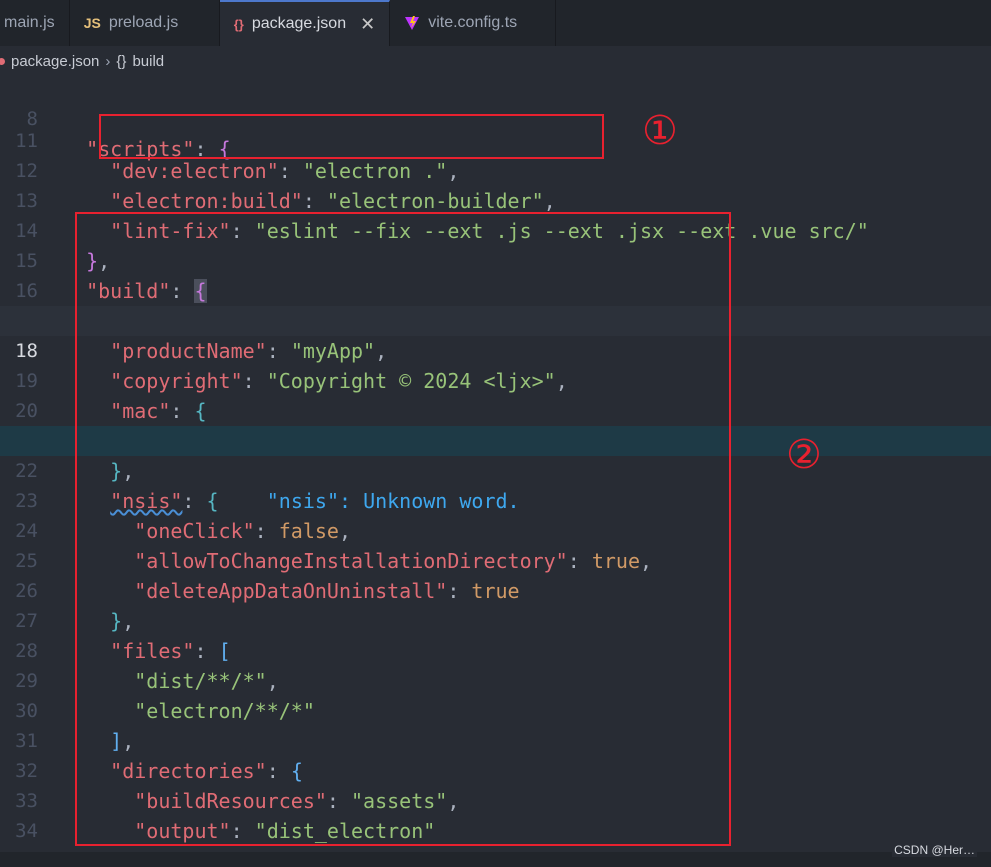  I want to click on tab-label: vite.config.ts, so click(473, 22).